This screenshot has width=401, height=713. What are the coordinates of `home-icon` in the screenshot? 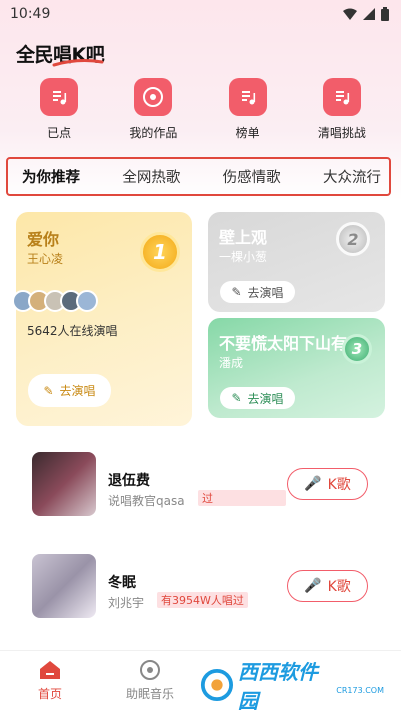 It's located at (50, 670).